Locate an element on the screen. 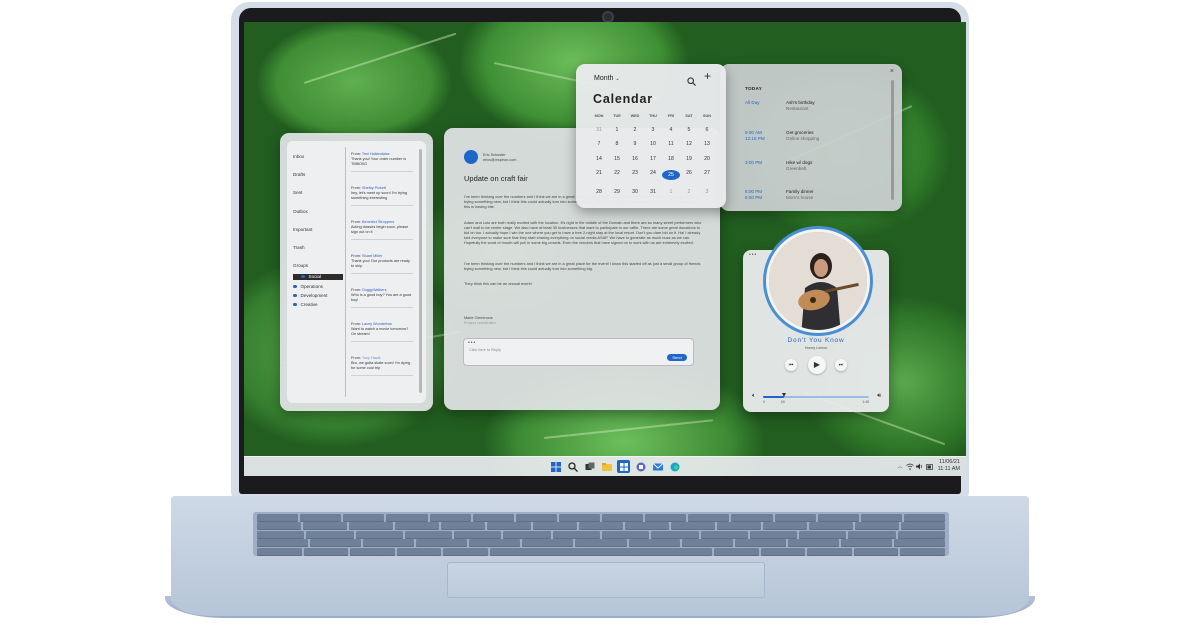 The height and width of the screenshot is (630, 1200). task-view-icon is located at coordinates (589, 466).